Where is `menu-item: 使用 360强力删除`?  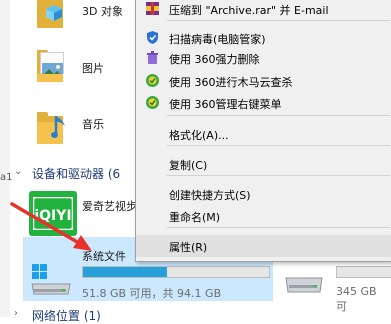
menu-item: 使用 360强力删除 is located at coordinates (263, 58).